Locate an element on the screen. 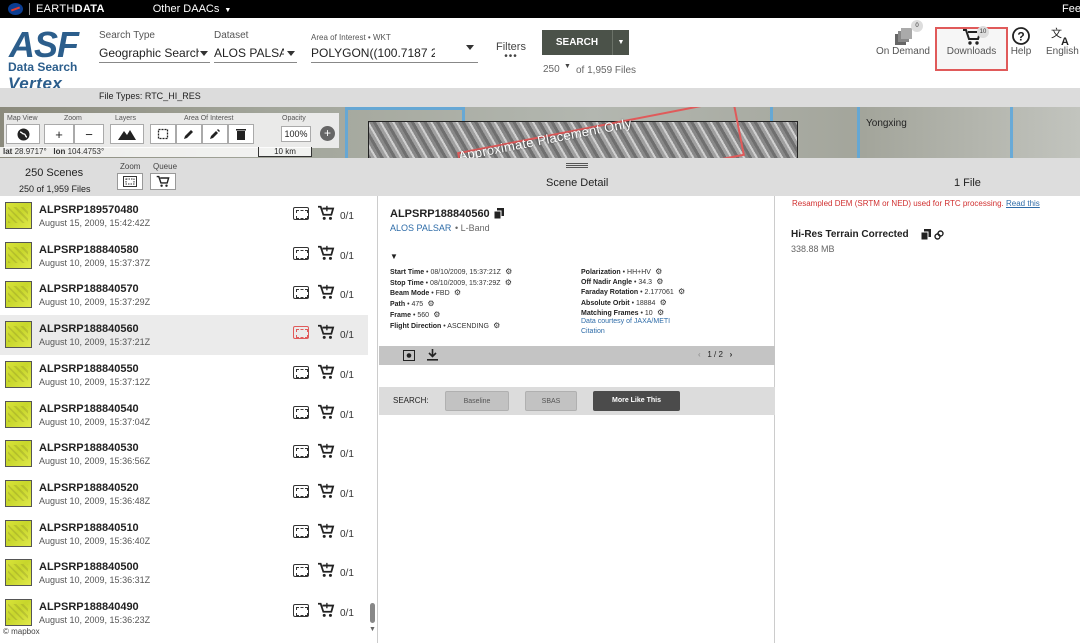 Image resolution: width=1080 pixels, height=643 pixels. aoi-input: POLYGON((100.7187 24.6 is located at coordinates (373, 53).